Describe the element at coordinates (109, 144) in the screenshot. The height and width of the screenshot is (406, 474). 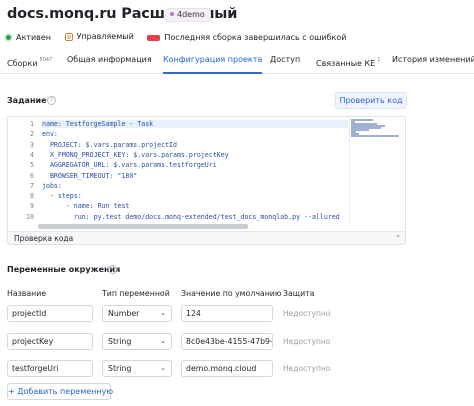
I see `code-line: PROJECT: $.vars.params.projectId` at that location.